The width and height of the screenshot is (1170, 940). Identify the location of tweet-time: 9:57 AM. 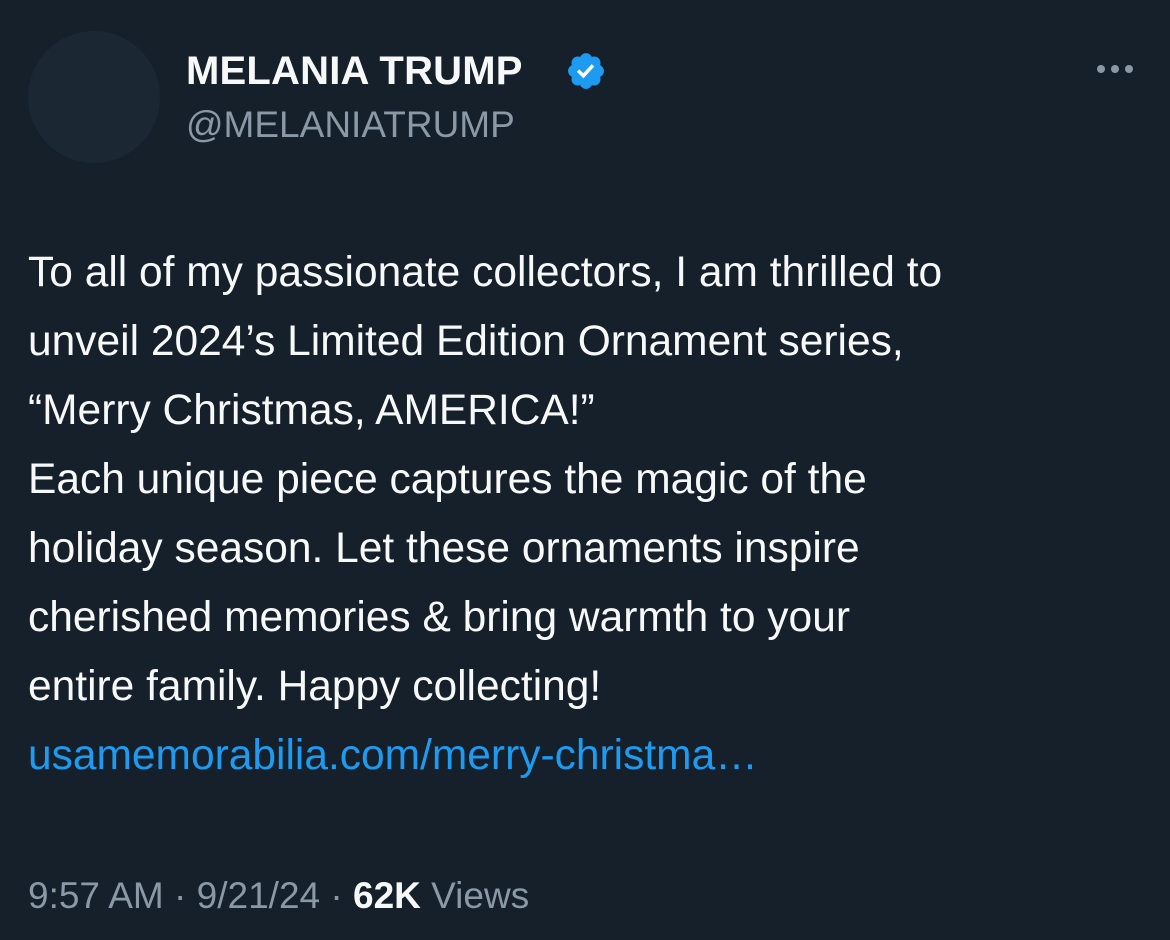
(96, 895).